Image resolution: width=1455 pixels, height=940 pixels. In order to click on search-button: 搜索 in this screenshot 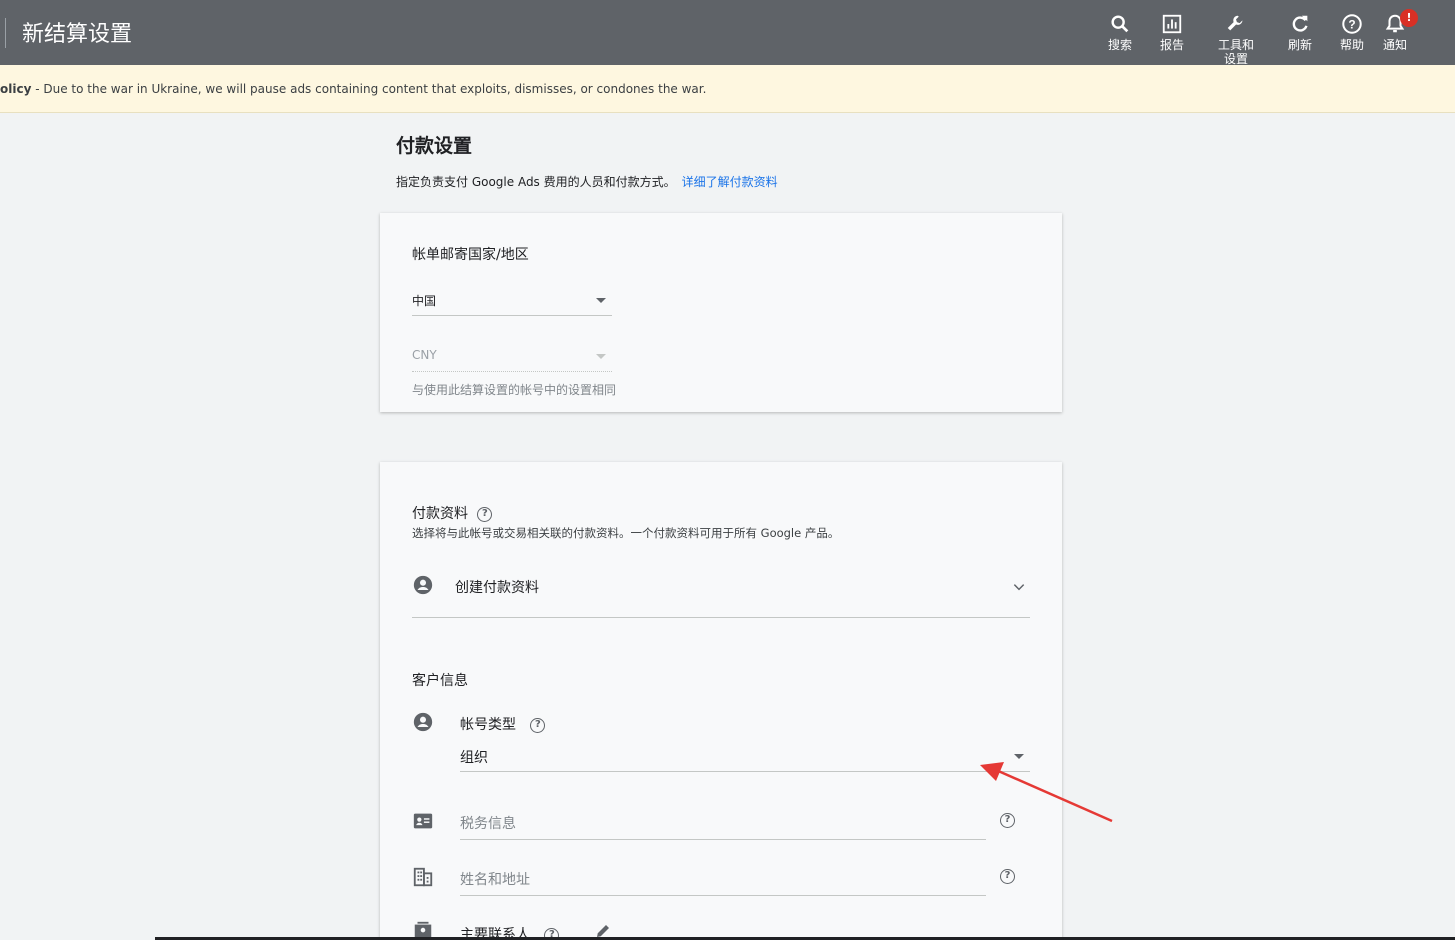, I will do `click(1120, 33)`.